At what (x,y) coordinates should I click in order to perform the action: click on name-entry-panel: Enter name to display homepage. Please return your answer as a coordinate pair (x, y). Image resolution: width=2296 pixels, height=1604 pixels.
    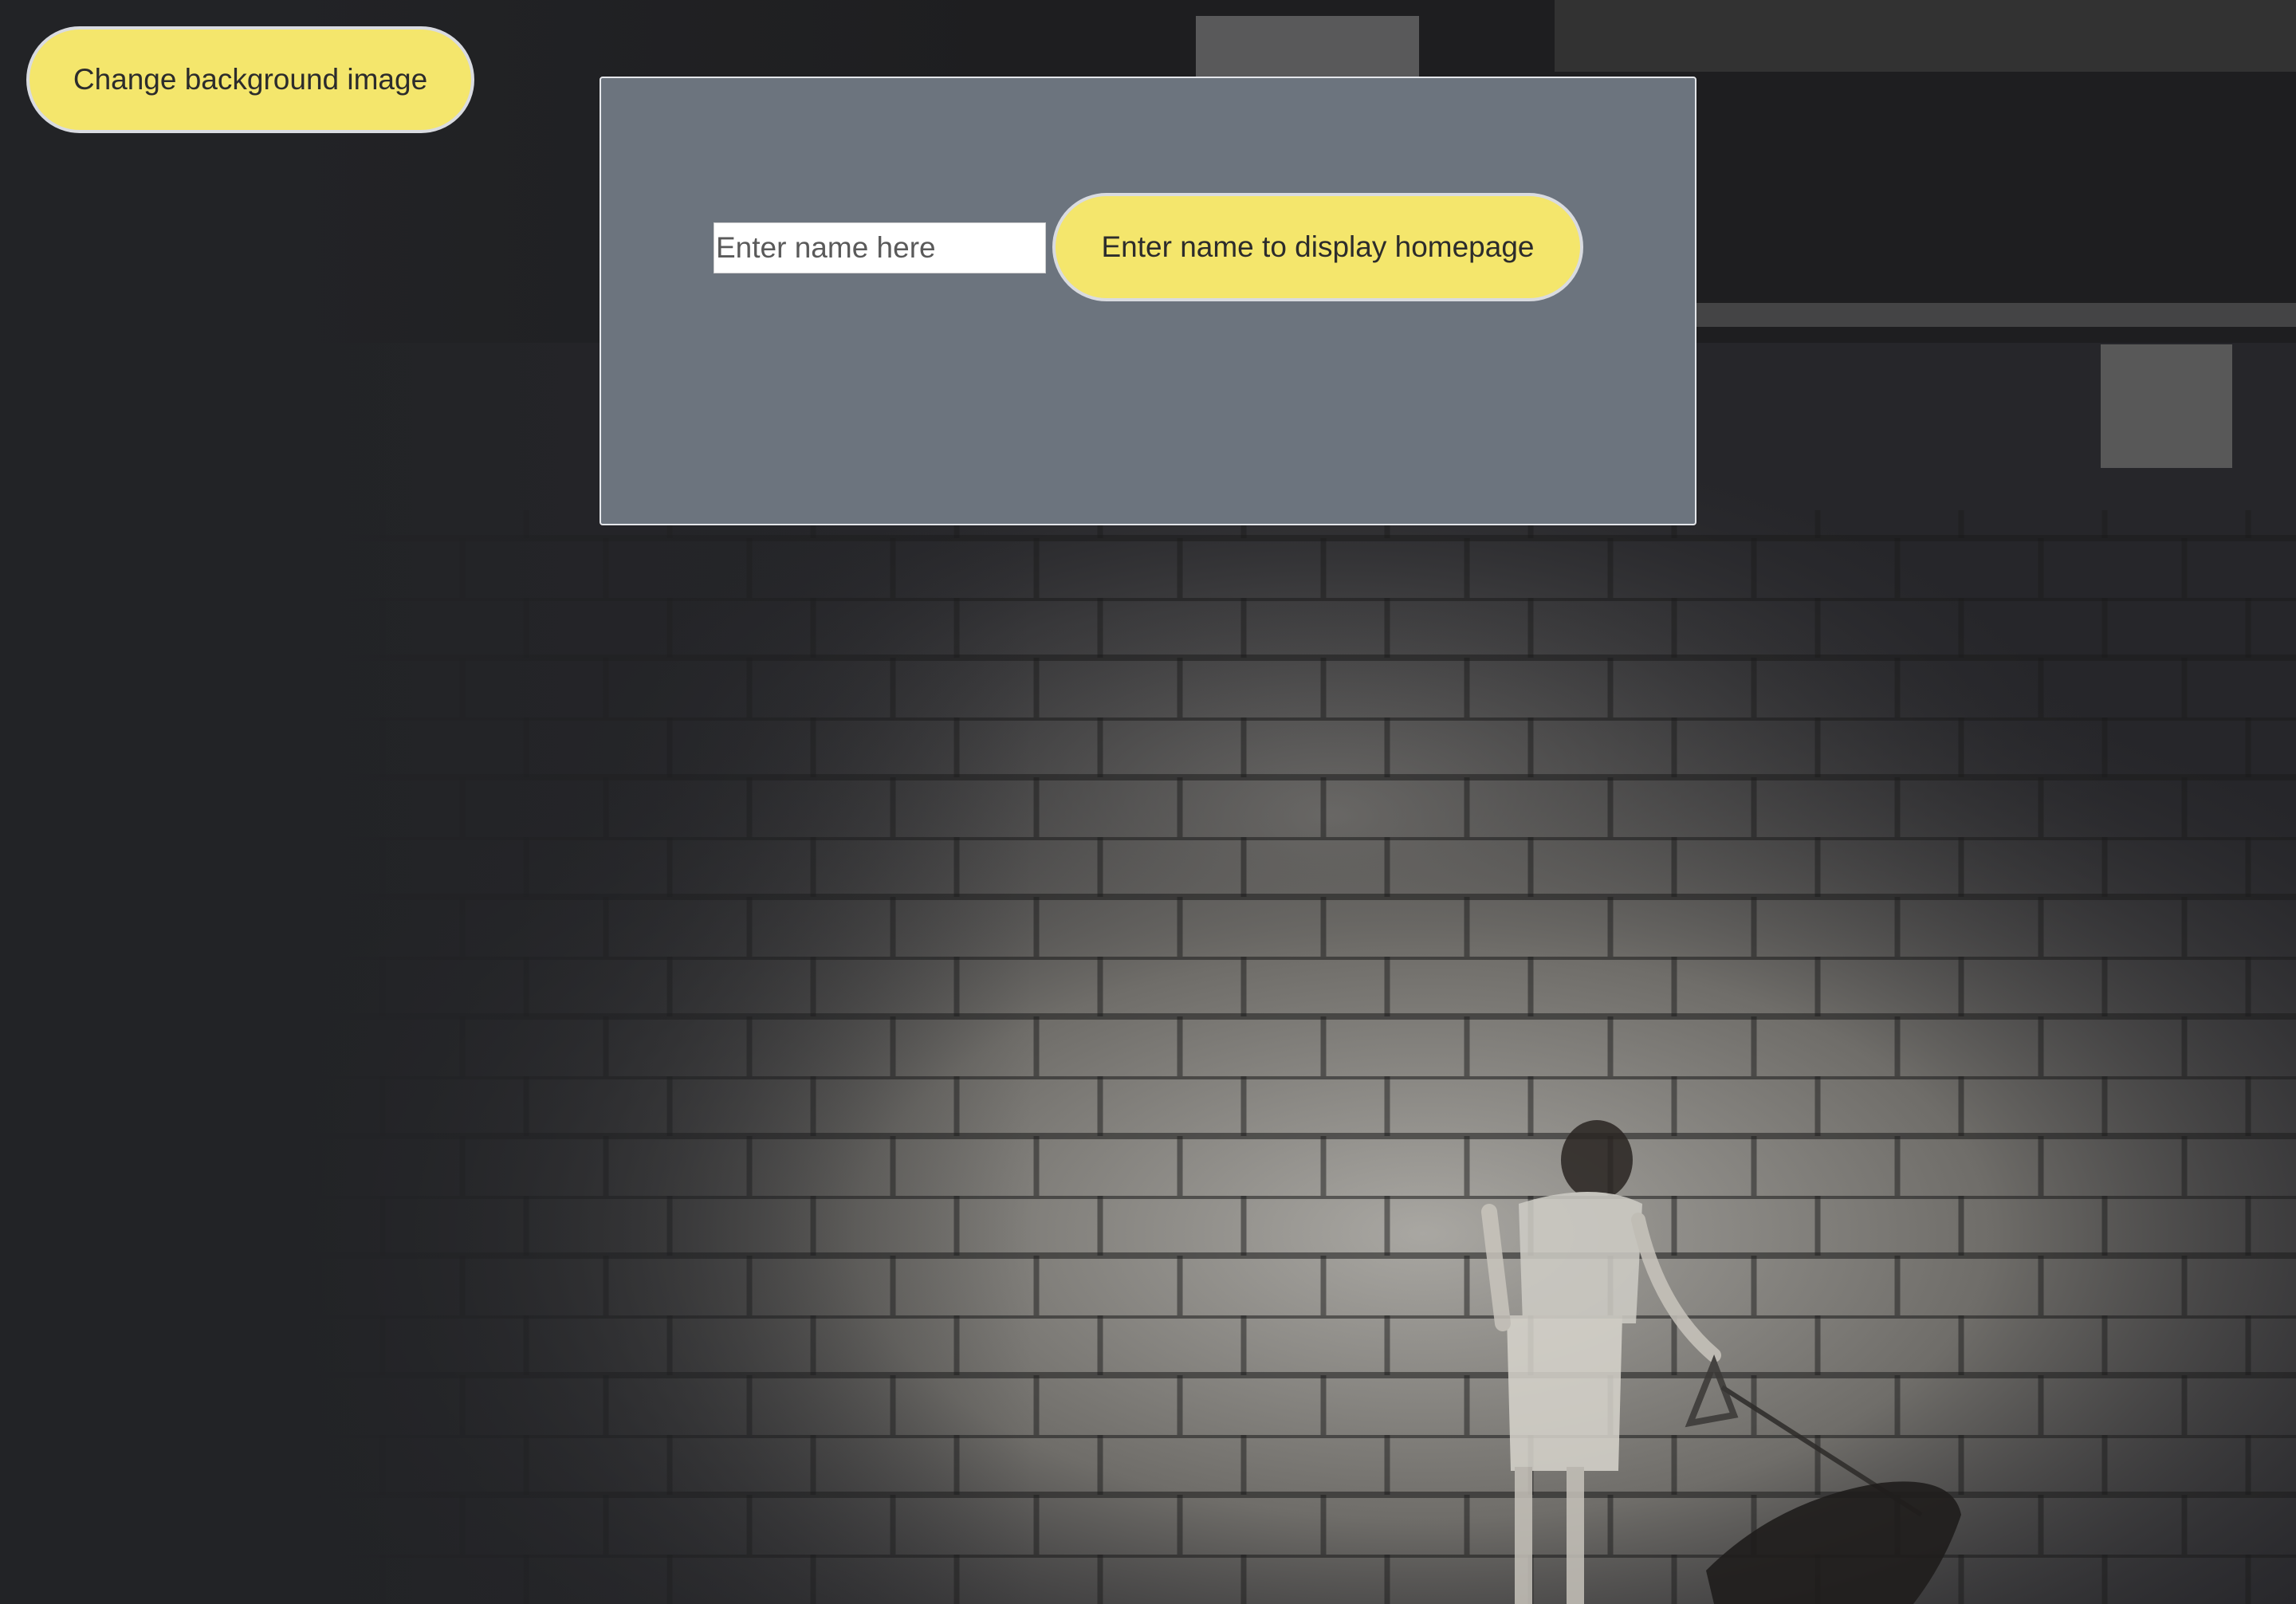
    Looking at the image, I should click on (1148, 301).